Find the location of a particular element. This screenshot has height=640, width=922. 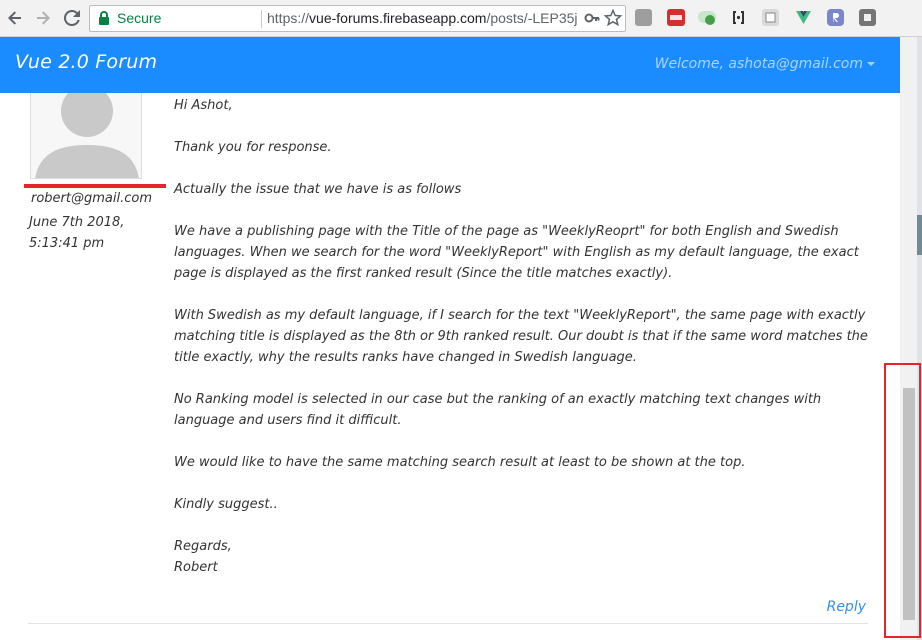

author-email: robert@gmail.com is located at coordinates (91, 198).